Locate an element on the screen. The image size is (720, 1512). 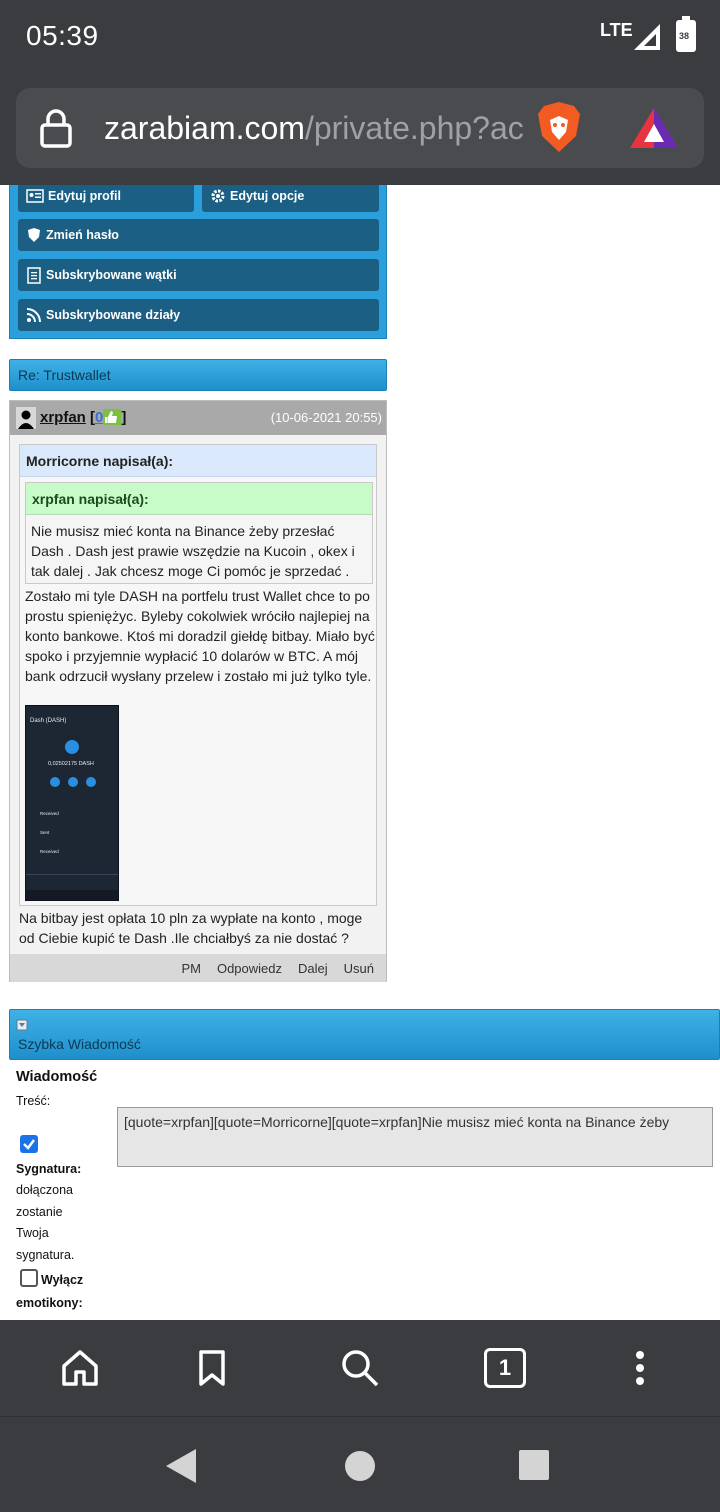
post-date: (10-06-2021 20:55) is located at coordinates (326, 417).